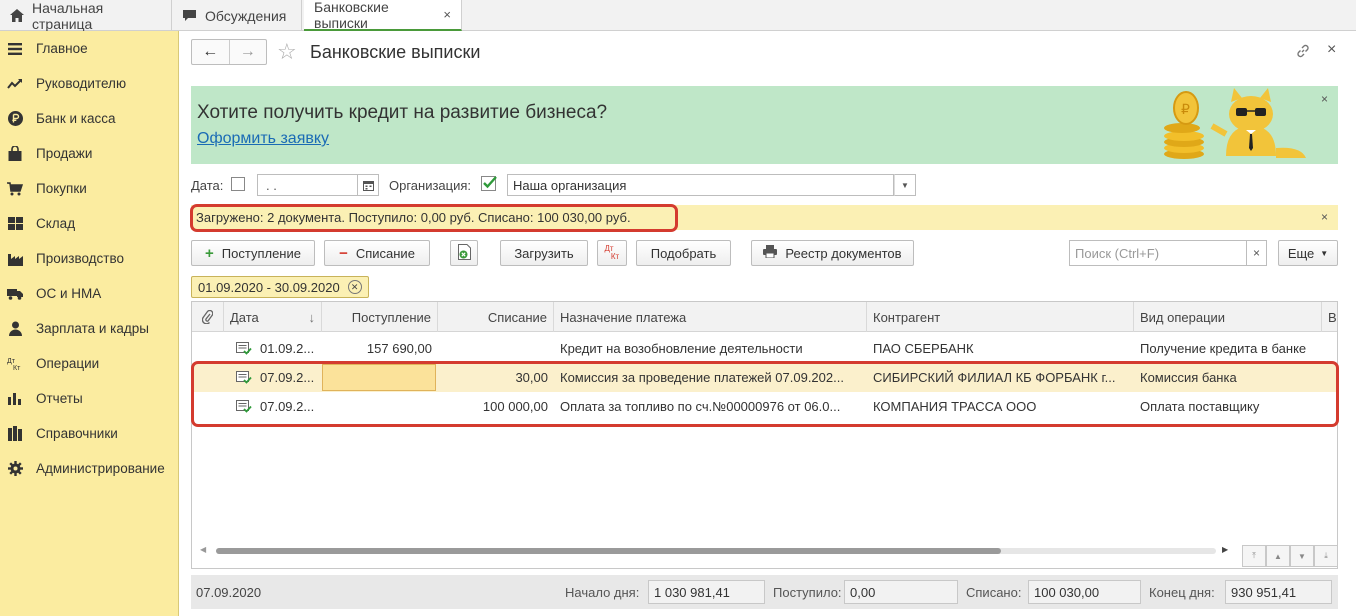  What do you see at coordinates (208, 317) in the screenshot?
I see `attachment-icon` at bounding box center [208, 317].